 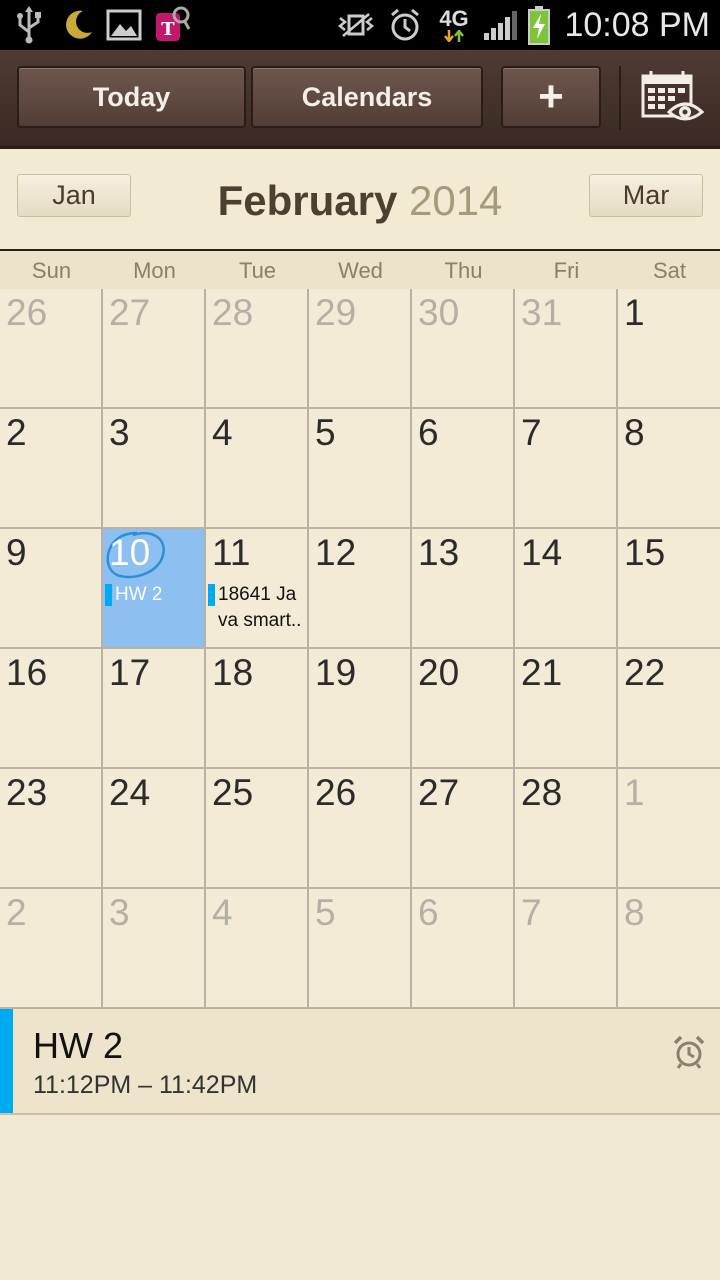 I want to click on day-cell: 14, so click(x=566, y=589).